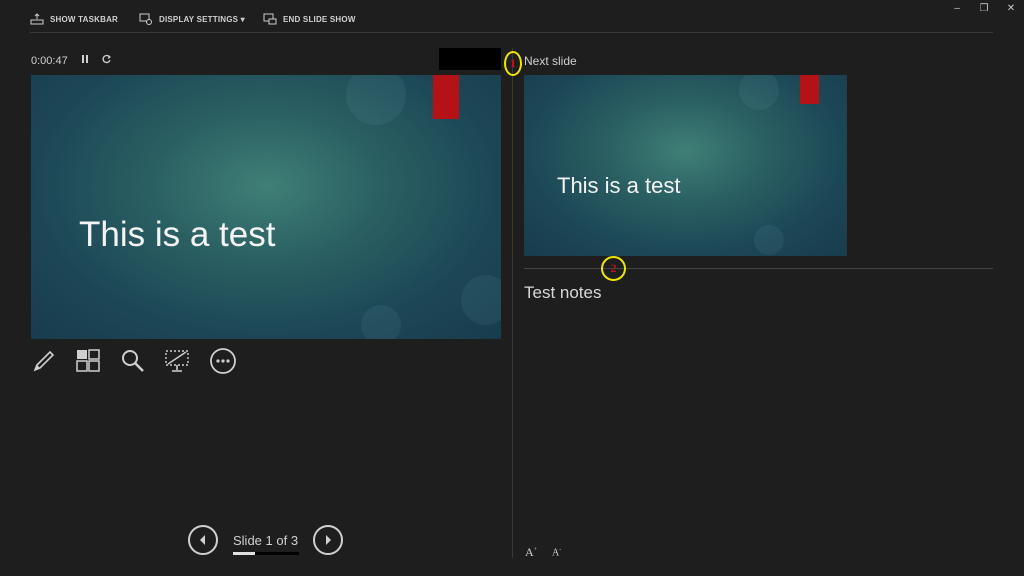 The image size is (1024, 576). I want to click on taskbar-icon, so click(37, 19).